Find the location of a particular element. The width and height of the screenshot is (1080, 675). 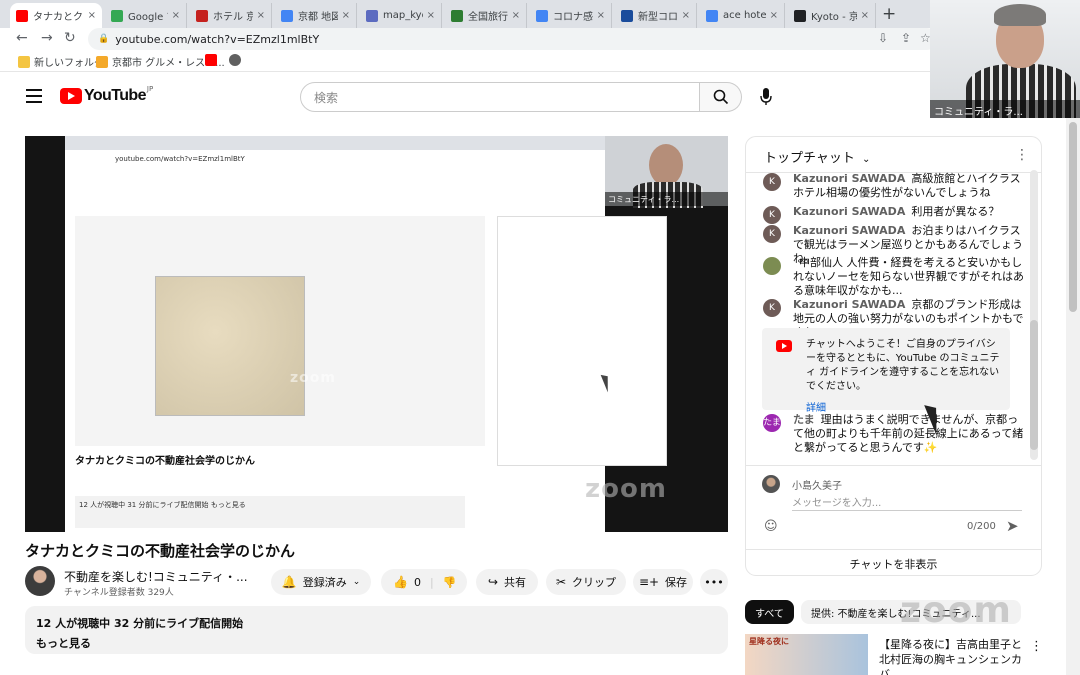

shared-chat is located at coordinates (582, 341).